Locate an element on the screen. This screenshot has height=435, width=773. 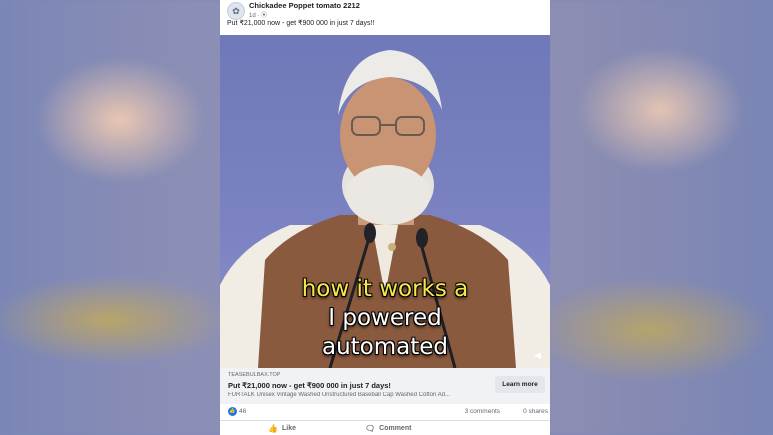
comment-count: 3 comments is located at coordinates (482, 411).